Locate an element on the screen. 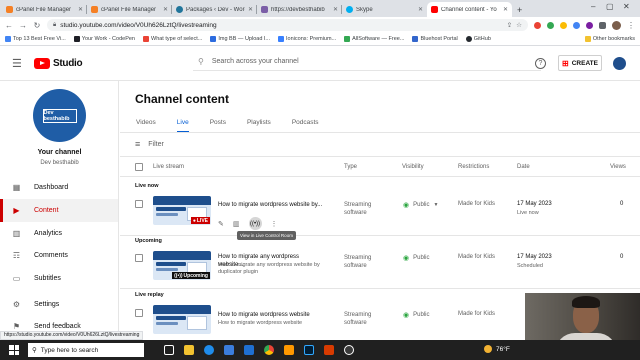 The height and width of the screenshot is (360, 640). browser-tab: https://devbesthabib ✕ is located at coordinates (299, 9).